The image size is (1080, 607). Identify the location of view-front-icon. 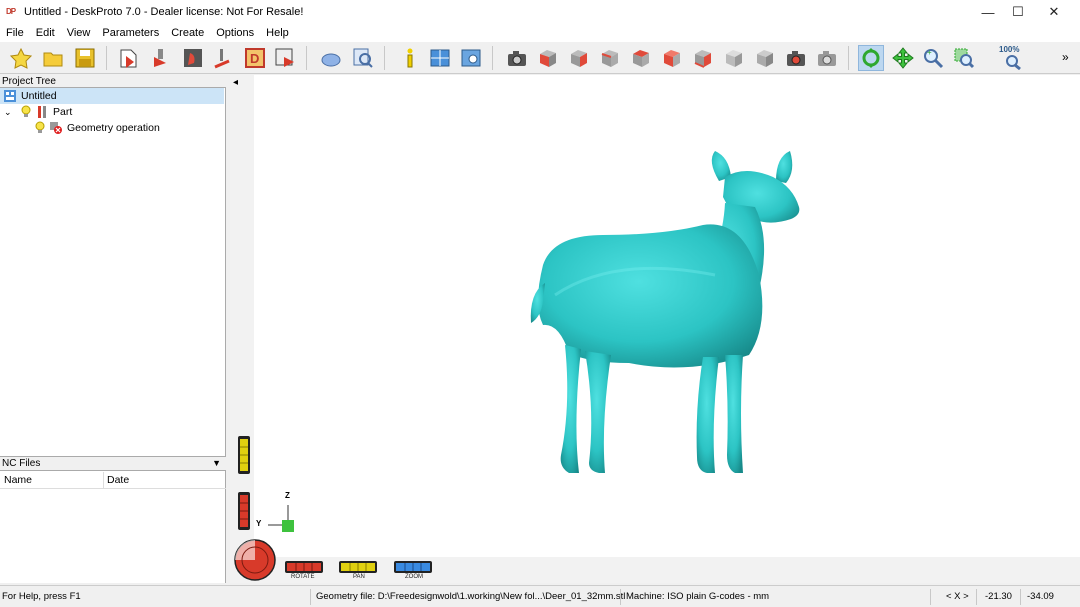
(548, 58).